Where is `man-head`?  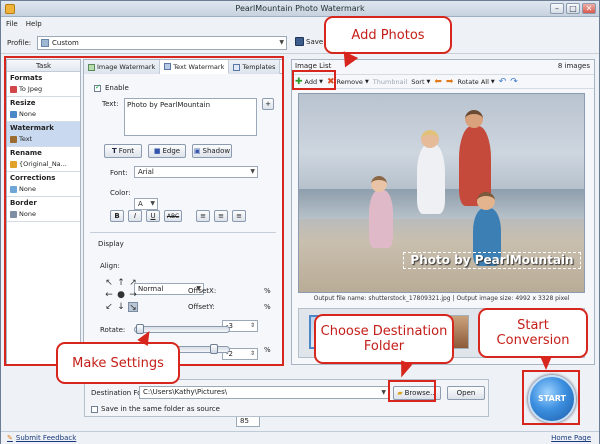
man-head is located at coordinates (474, 119).